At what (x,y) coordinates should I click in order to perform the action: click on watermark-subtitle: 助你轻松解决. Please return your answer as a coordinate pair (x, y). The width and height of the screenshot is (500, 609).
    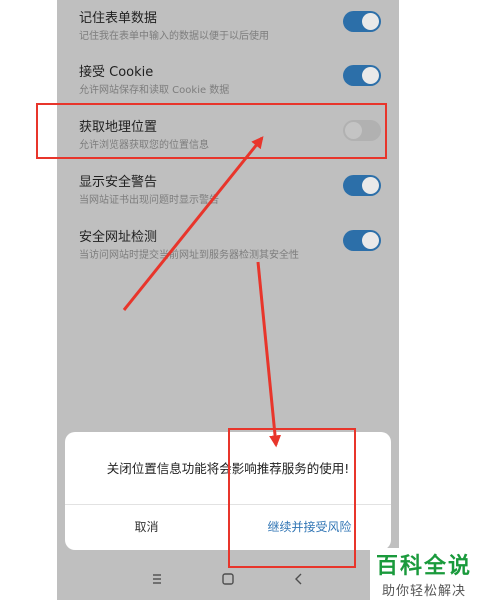
    Looking at the image, I should click on (424, 591).